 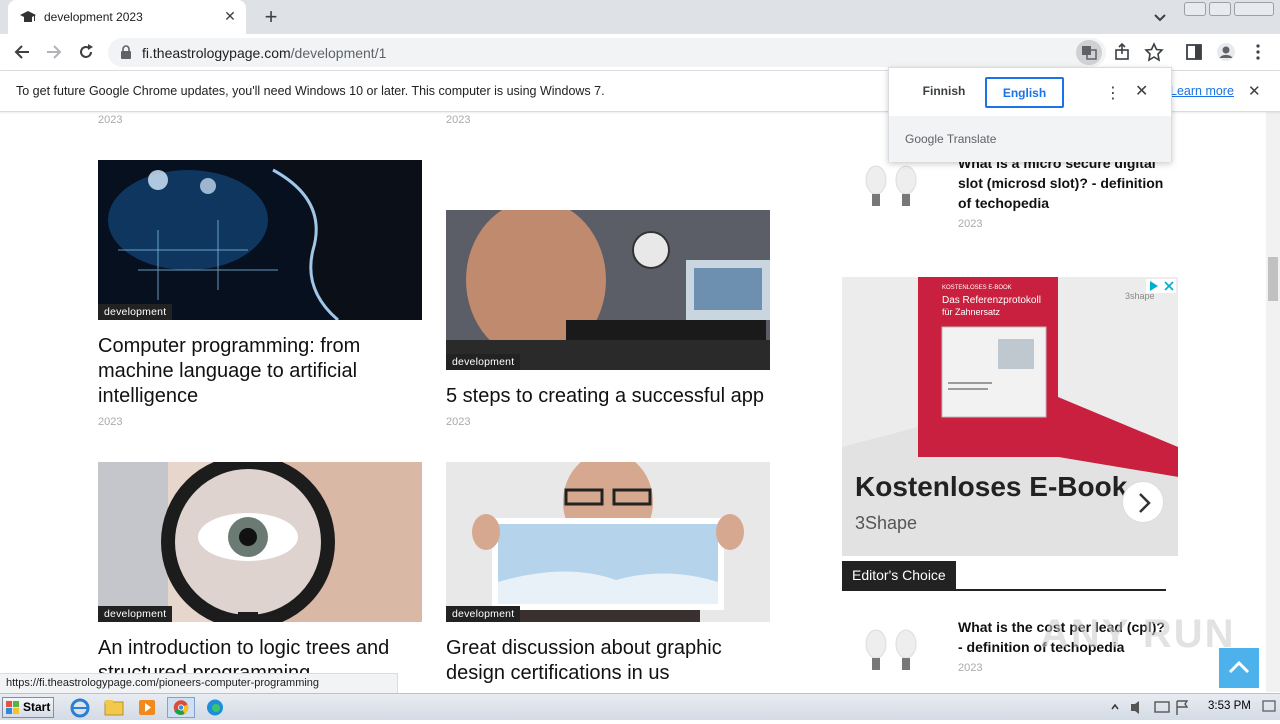 I want to click on chevron-right-icon, so click(x=1145, y=503).